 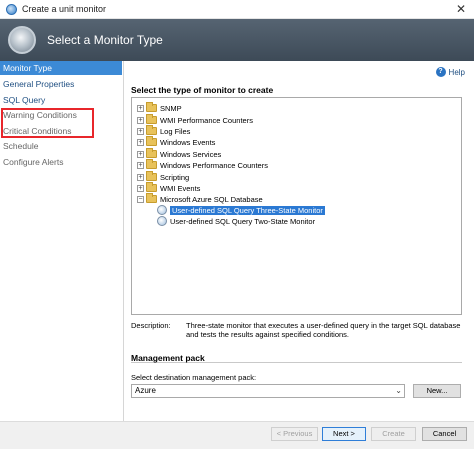 I want to click on management-pack-value: Azure, so click(x=145, y=390).